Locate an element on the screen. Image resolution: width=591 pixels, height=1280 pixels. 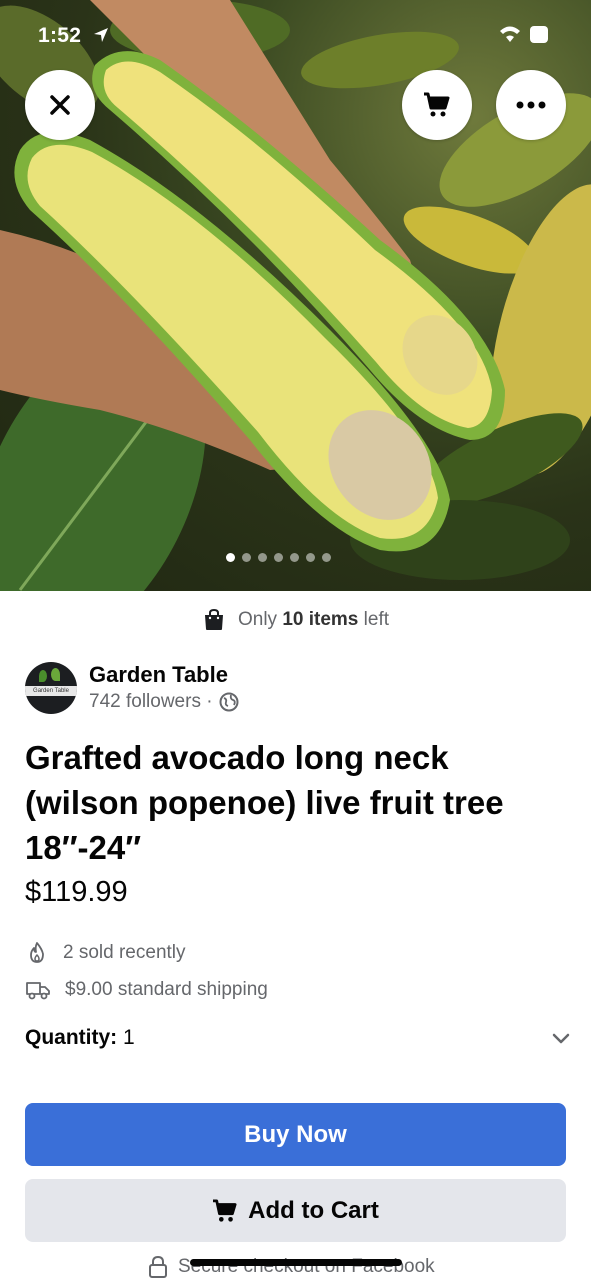
add-to-cart-label: Add to Cart is located at coordinates (313, 1210).